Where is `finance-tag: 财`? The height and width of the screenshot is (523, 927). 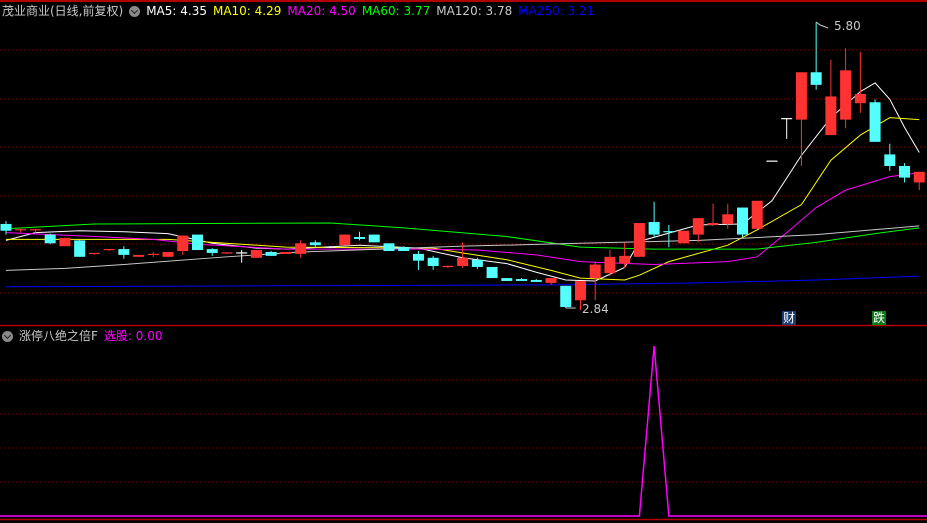 finance-tag: 财 is located at coordinates (789, 318).